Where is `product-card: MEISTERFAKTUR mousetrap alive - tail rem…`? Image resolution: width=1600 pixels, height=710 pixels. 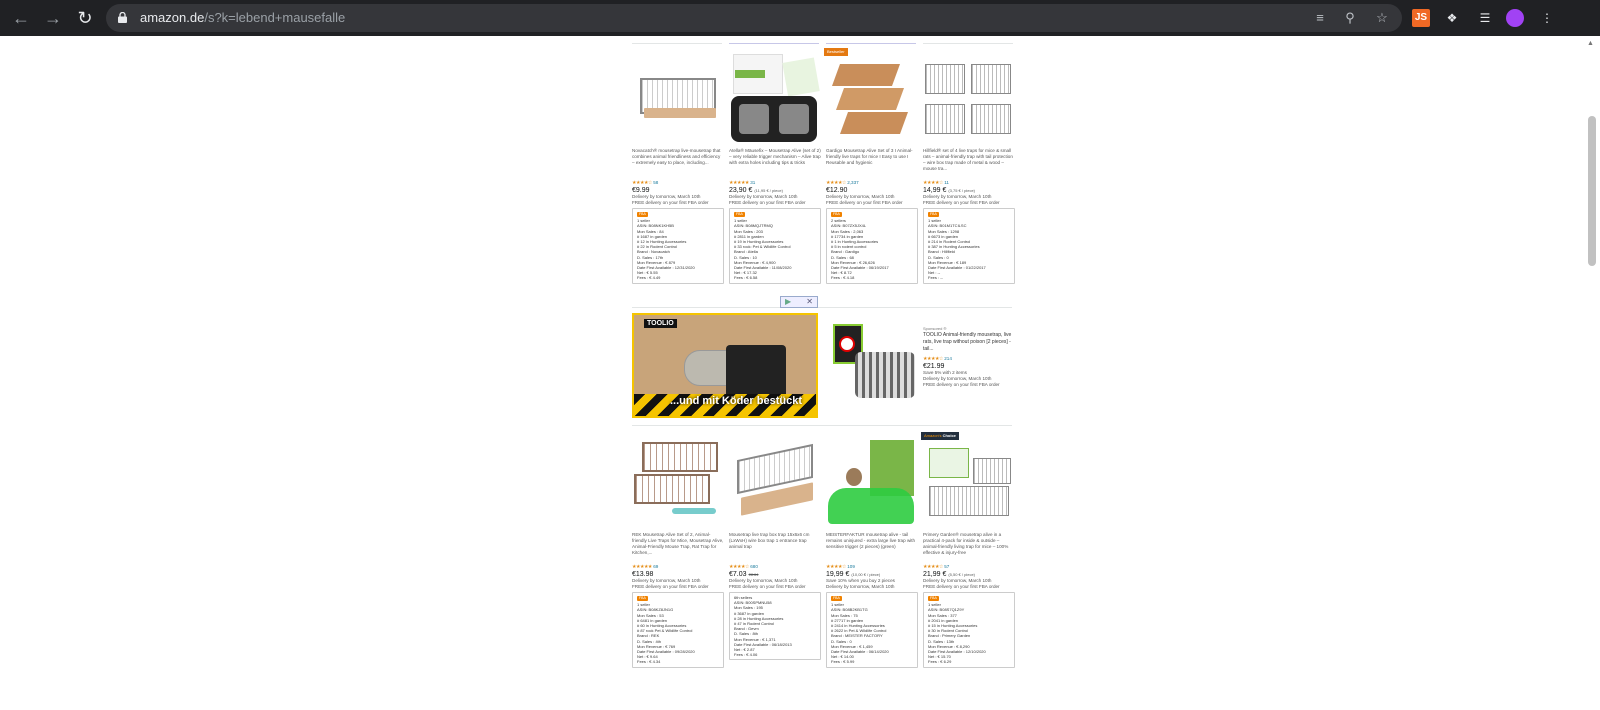 product-card: MEISTERFAKTUR mousetrap alive - tail rem… is located at coordinates (872, 553).